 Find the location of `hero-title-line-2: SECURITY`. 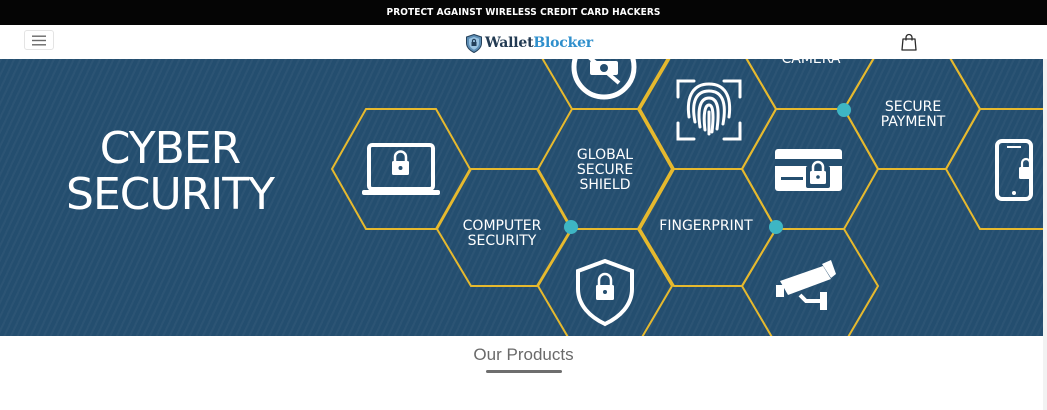

hero-title-line-2: SECURITY is located at coordinates (170, 194).